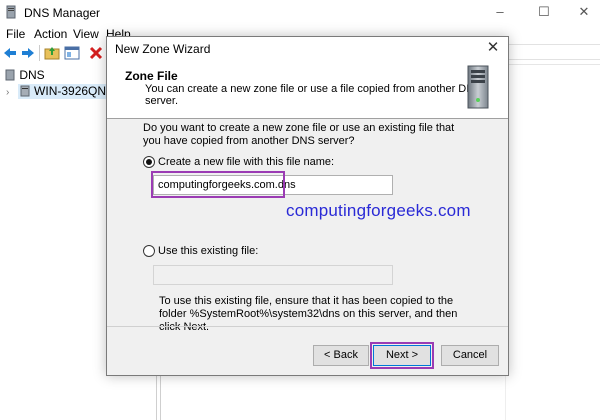 This screenshot has width=600, height=420. What do you see at coordinates (11, 12) in the screenshot?
I see `dns-manager-icon` at bounding box center [11, 12].